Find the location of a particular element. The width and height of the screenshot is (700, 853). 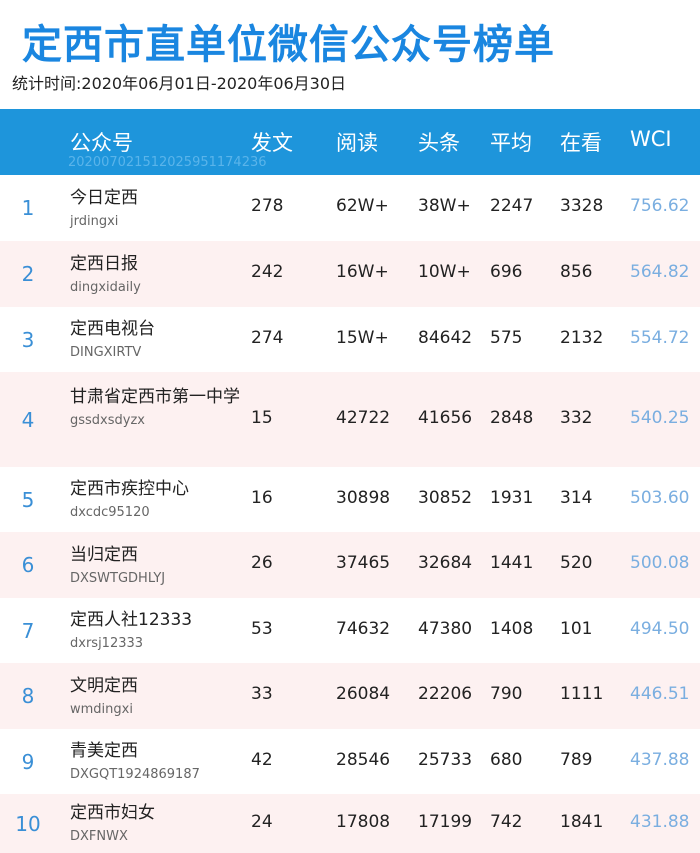

reads-cell: 17808 is located at coordinates (363, 821).